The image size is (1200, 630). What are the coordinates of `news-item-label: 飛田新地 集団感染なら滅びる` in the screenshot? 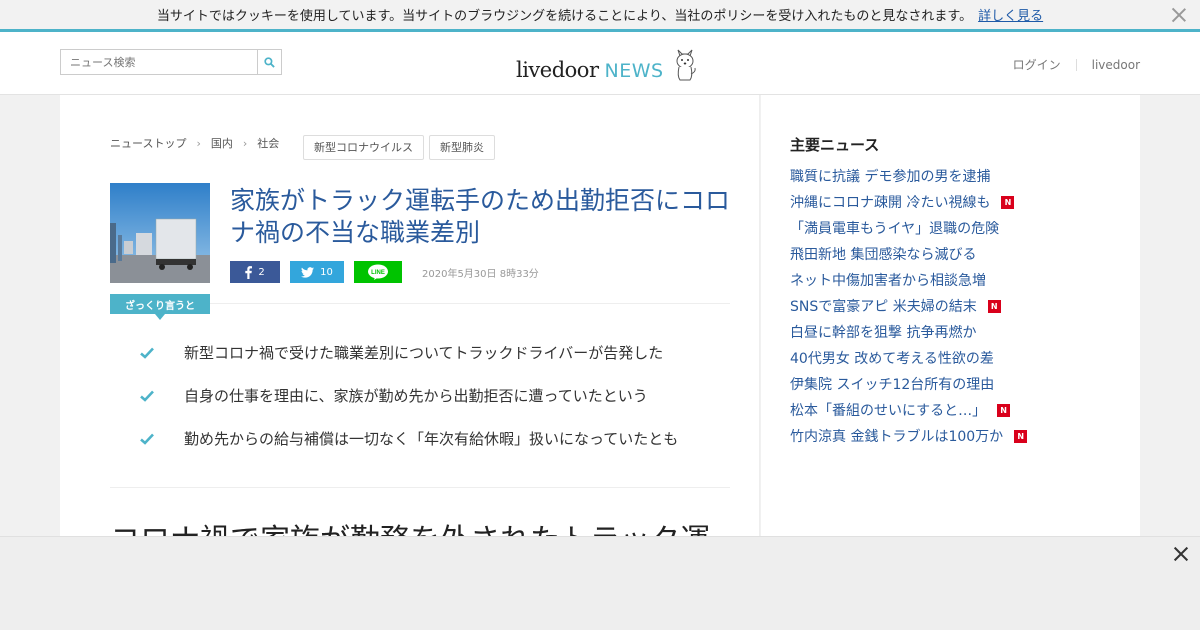 It's located at (883, 255).